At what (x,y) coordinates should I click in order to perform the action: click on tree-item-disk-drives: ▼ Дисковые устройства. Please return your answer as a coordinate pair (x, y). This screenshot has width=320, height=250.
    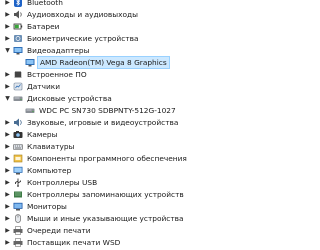
    Looking at the image, I should click on (125, 98).